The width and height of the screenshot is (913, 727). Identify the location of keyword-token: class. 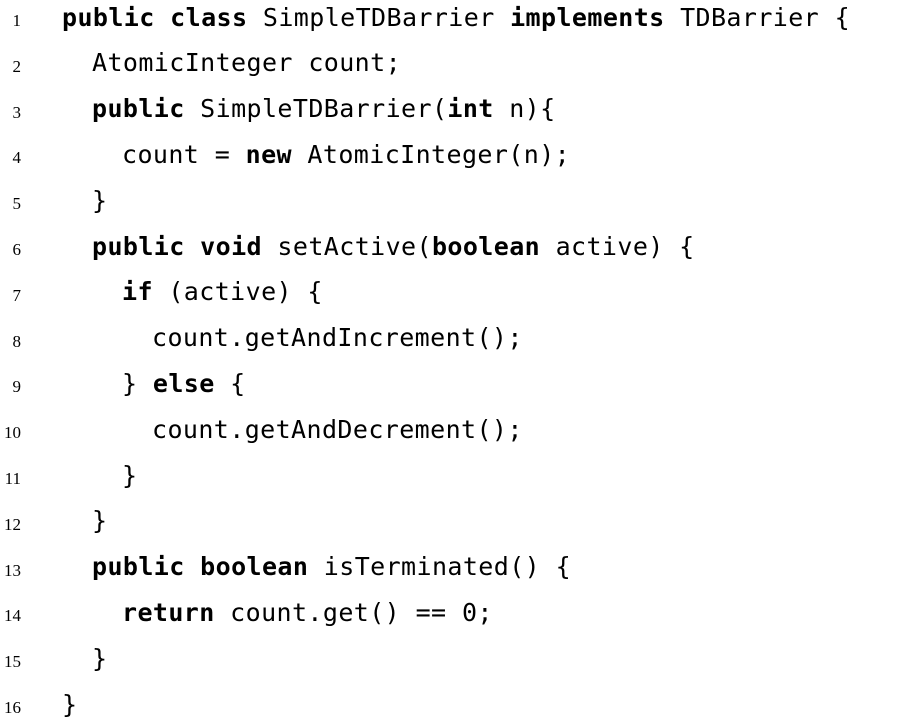
(209, 17).